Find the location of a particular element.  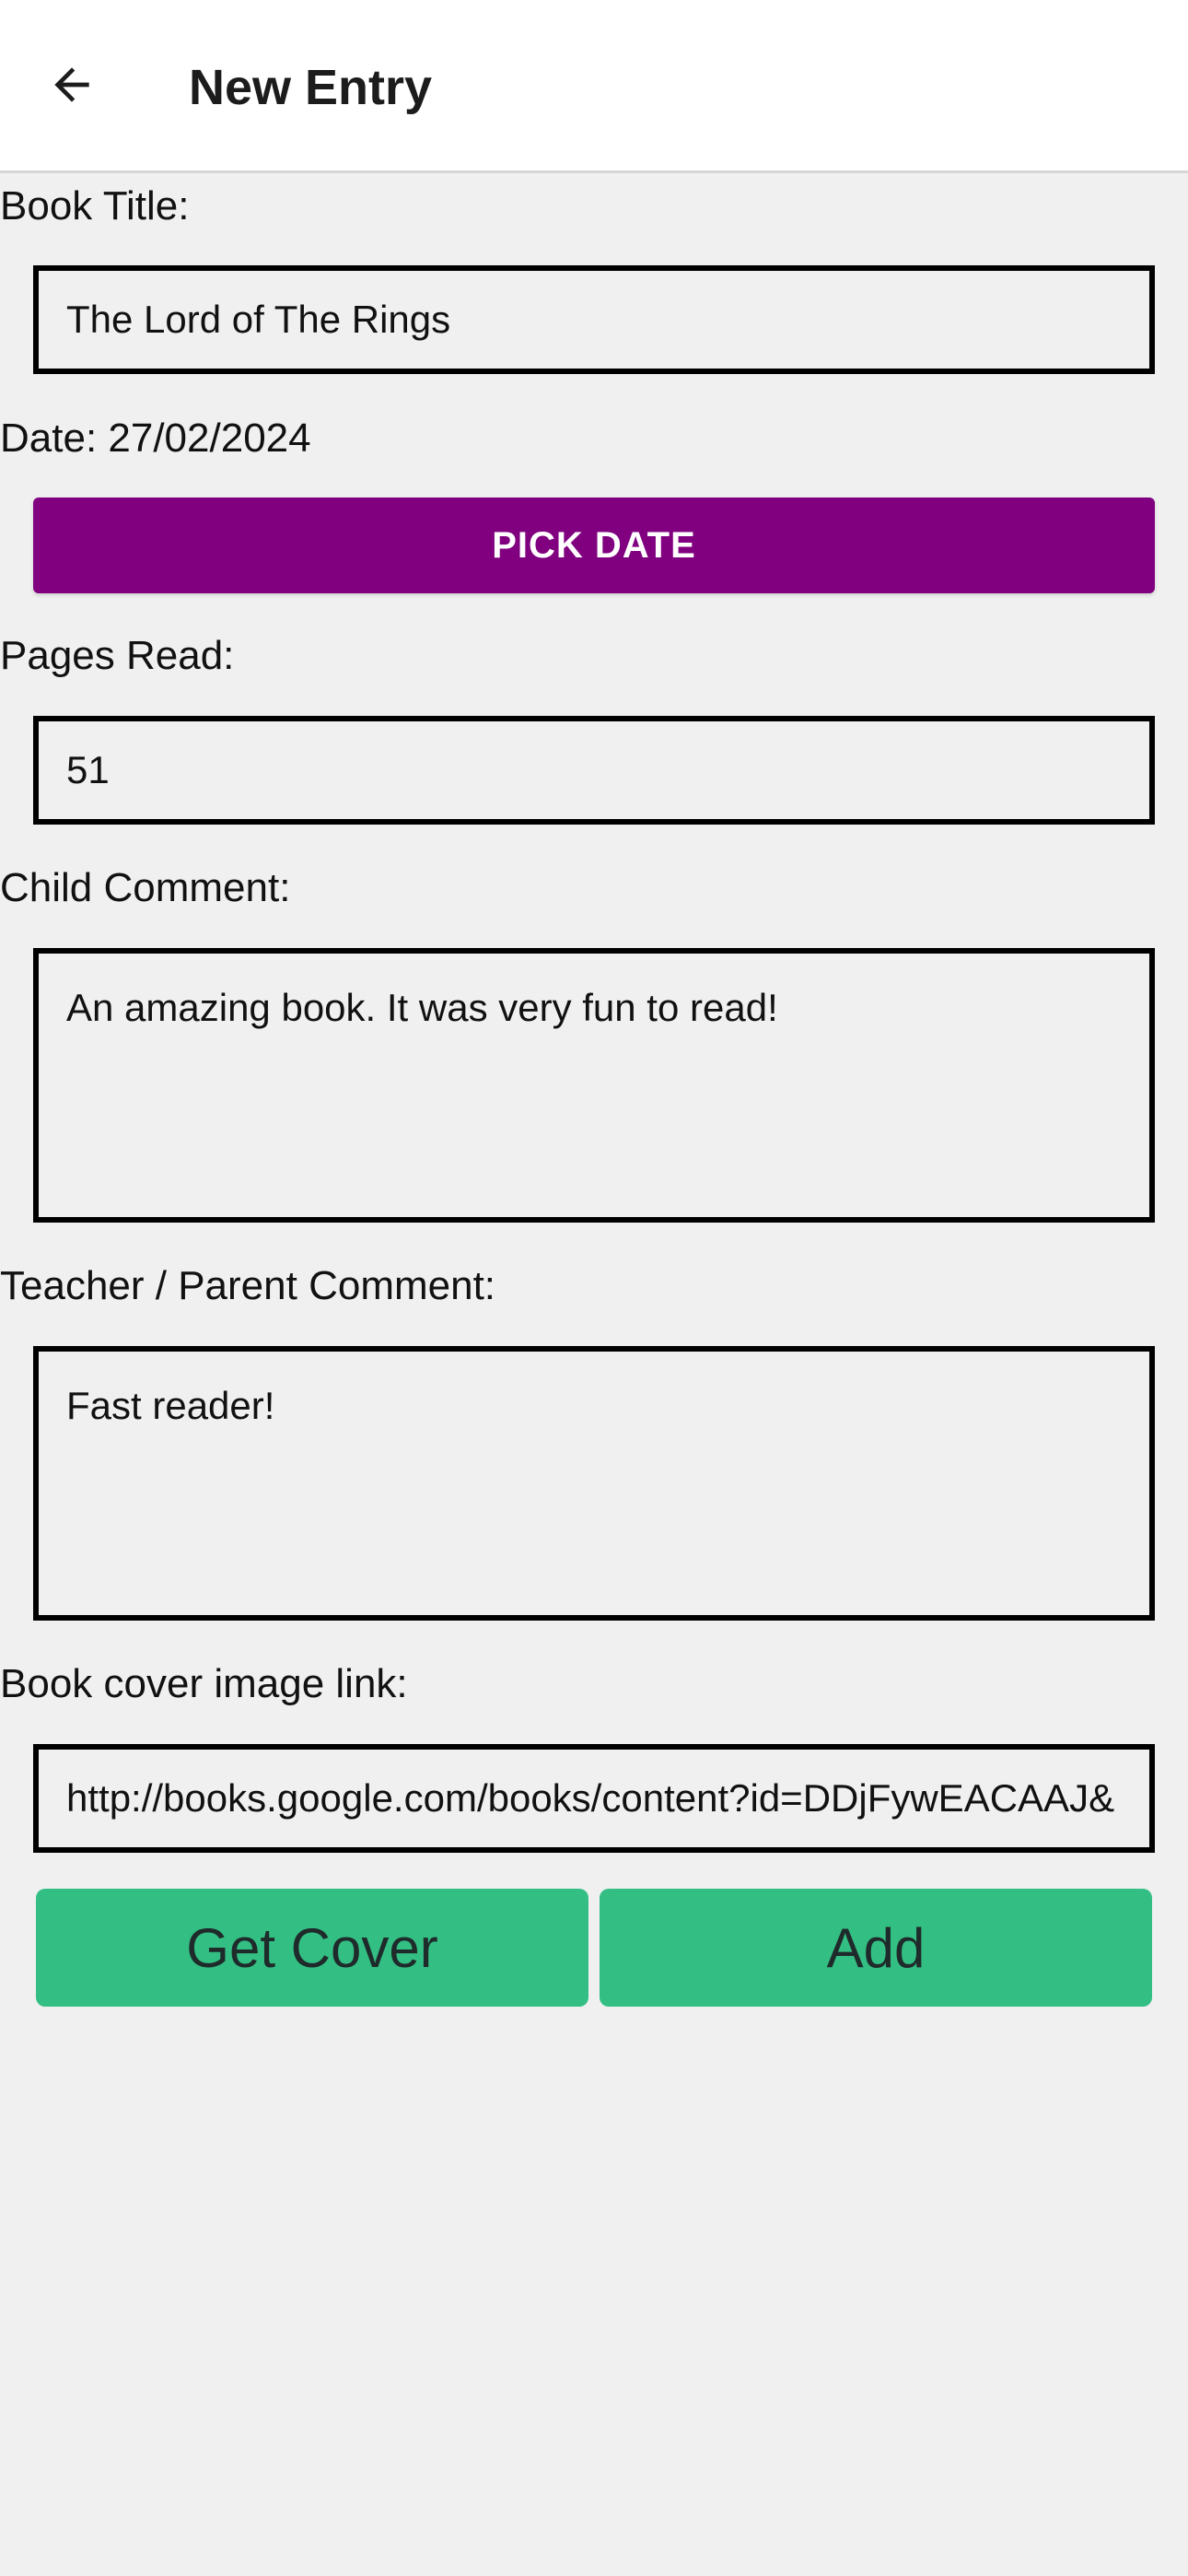

child-comment-label: Child Comment: is located at coordinates (145, 887).